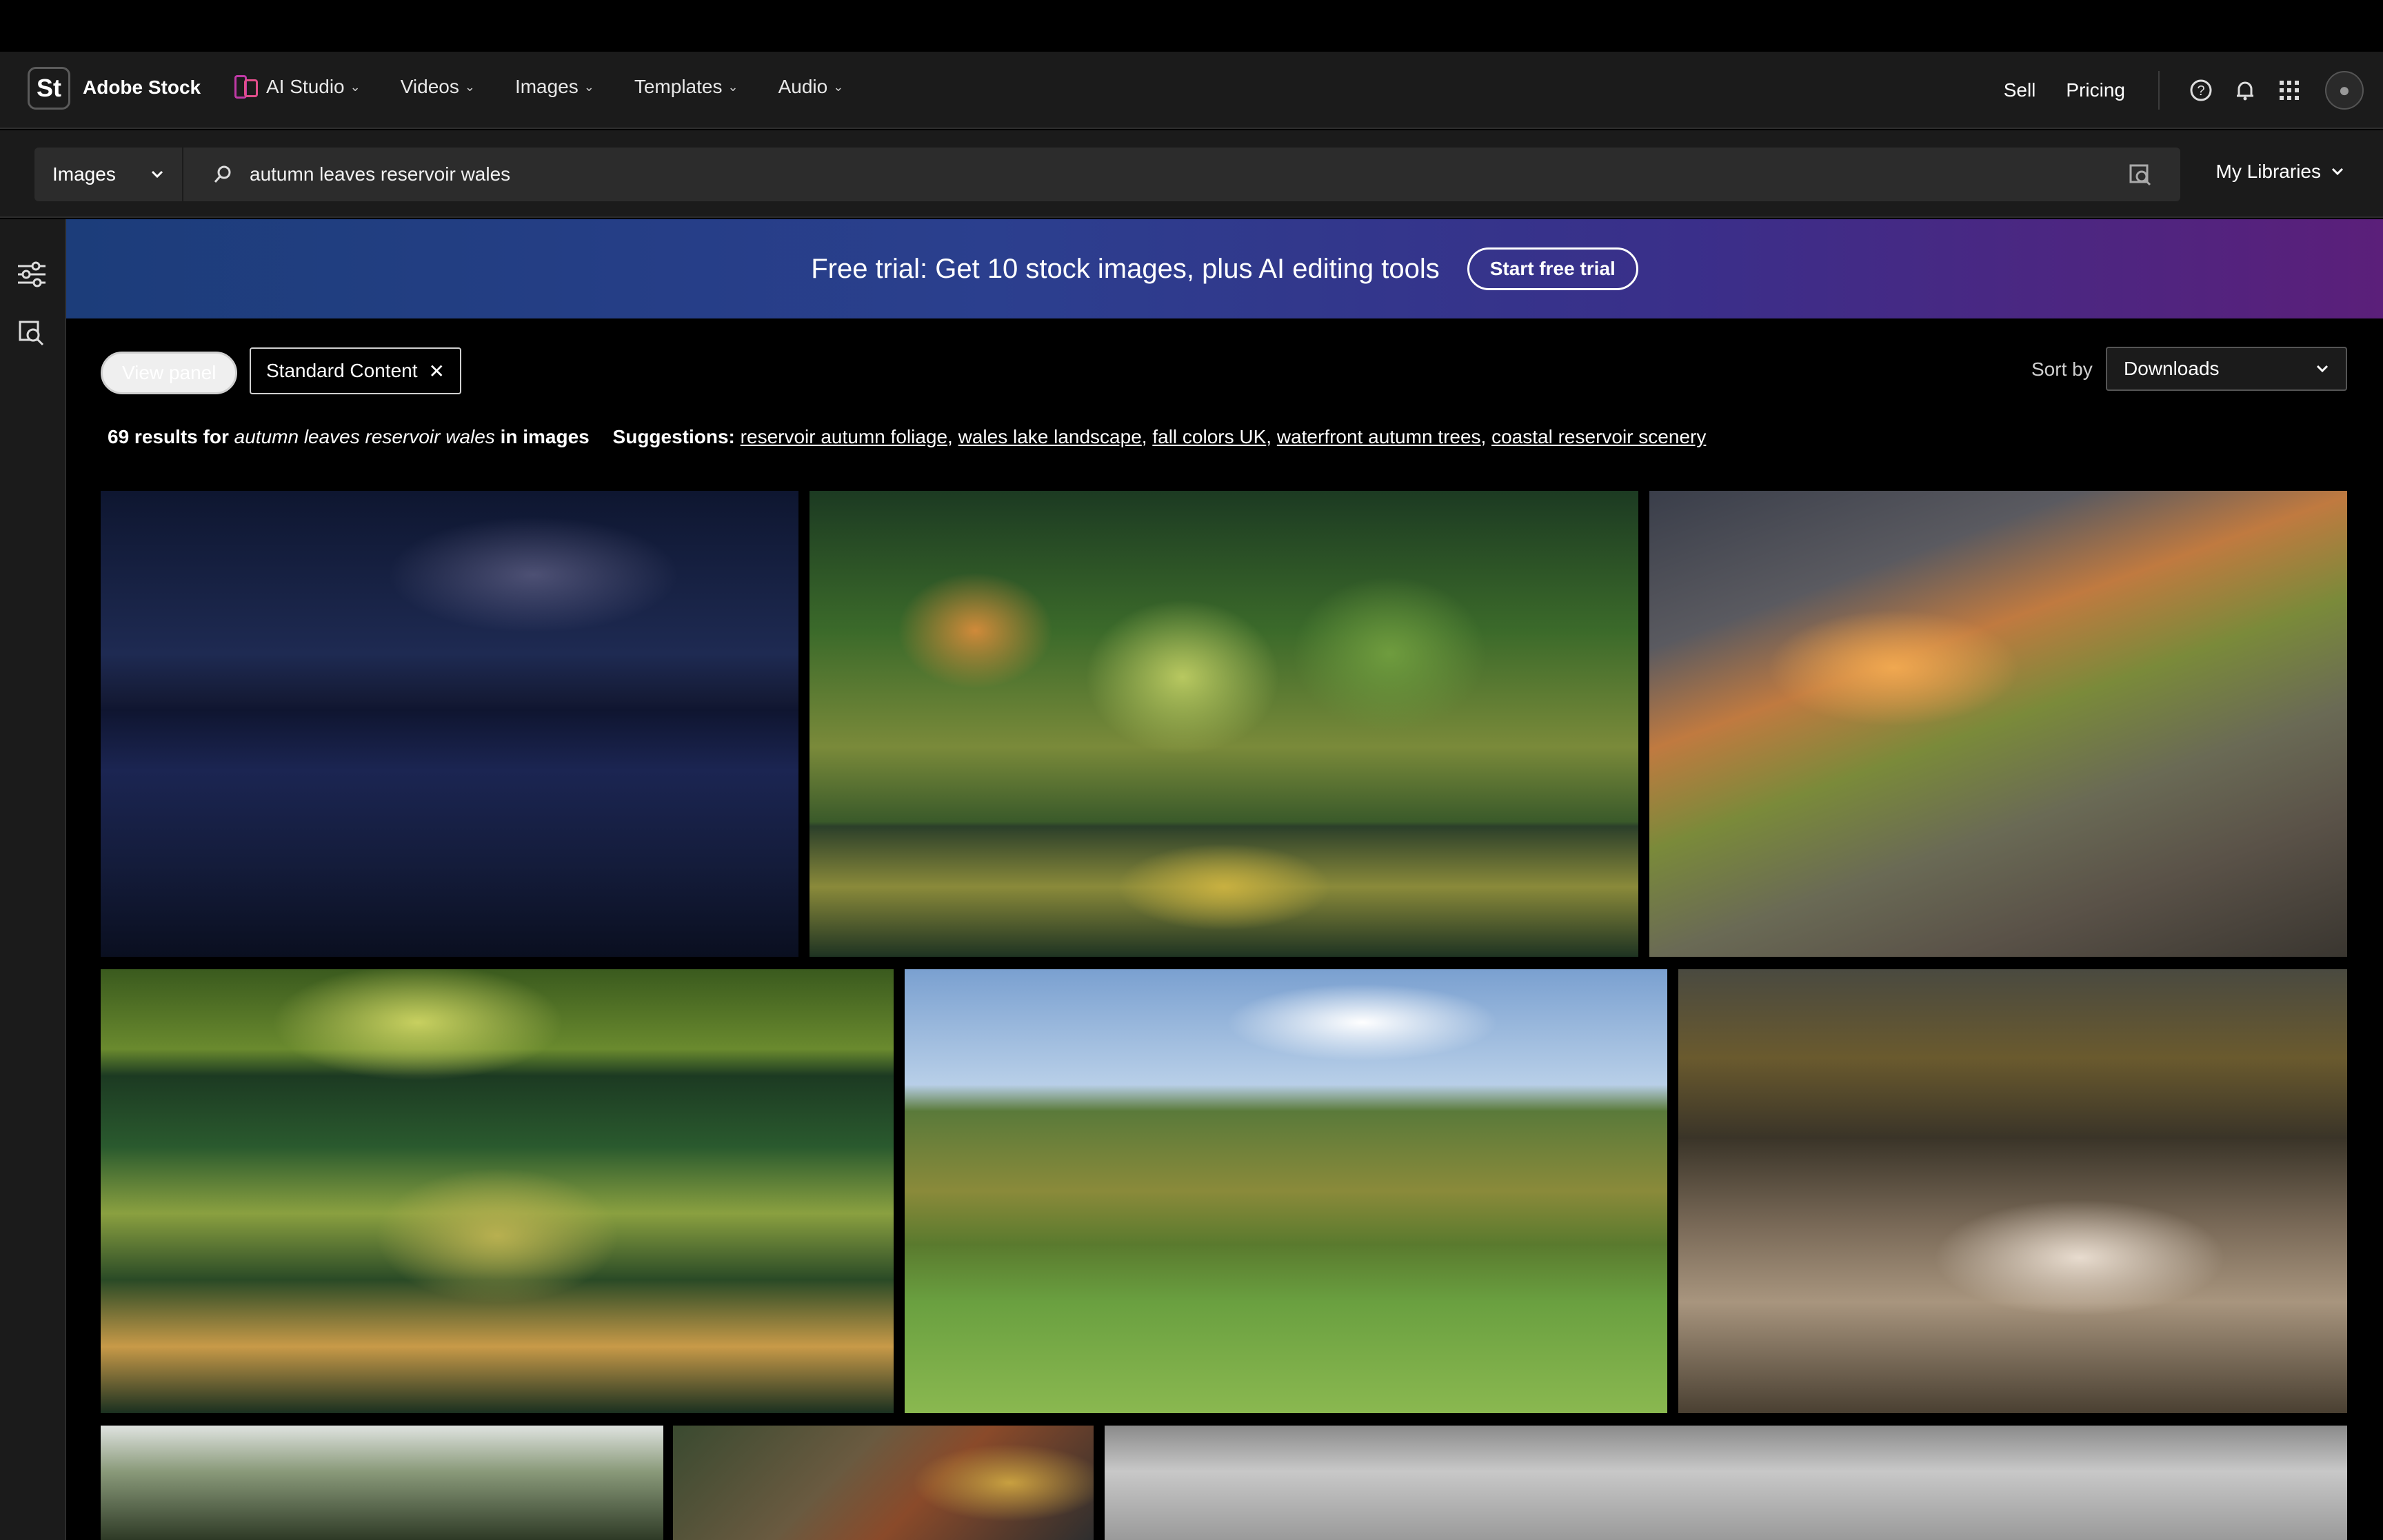 Image resolution: width=2383 pixels, height=1540 pixels. What do you see at coordinates (1598, 437) in the screenshot?
I see `suggestion-link: coastal reservoir scenery` at bounding box center [1598, 437].